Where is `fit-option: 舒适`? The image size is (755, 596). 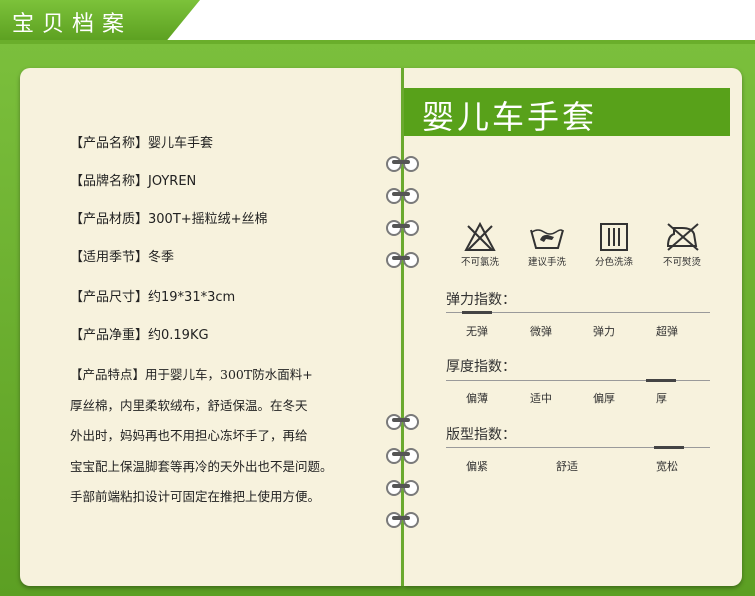 fit-option: 舒适 is located at coordinates (567, 466).